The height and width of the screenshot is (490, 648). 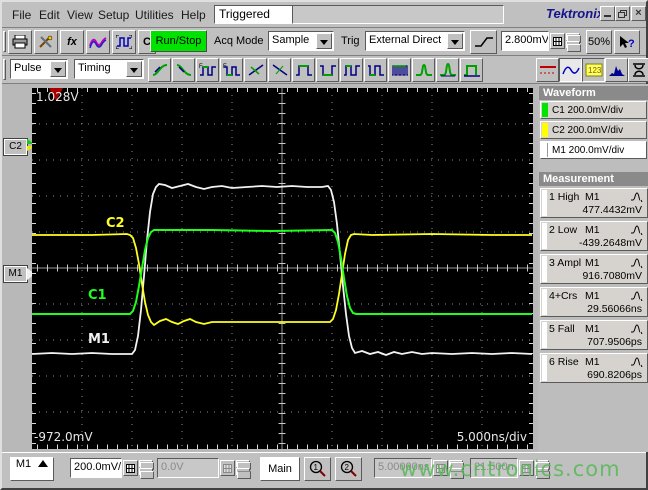 What do you see at coordinates (243, 469) in the screenshot?
I see `offset-stepper` at bounding box center [243, 469].